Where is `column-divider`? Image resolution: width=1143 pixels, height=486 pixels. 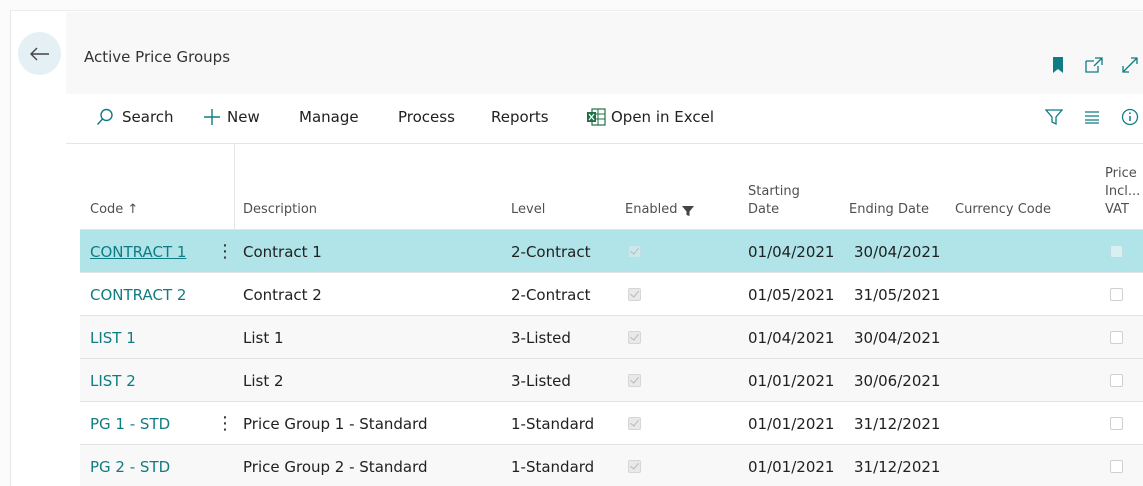 column-divider is located at coordinates (234, 186).